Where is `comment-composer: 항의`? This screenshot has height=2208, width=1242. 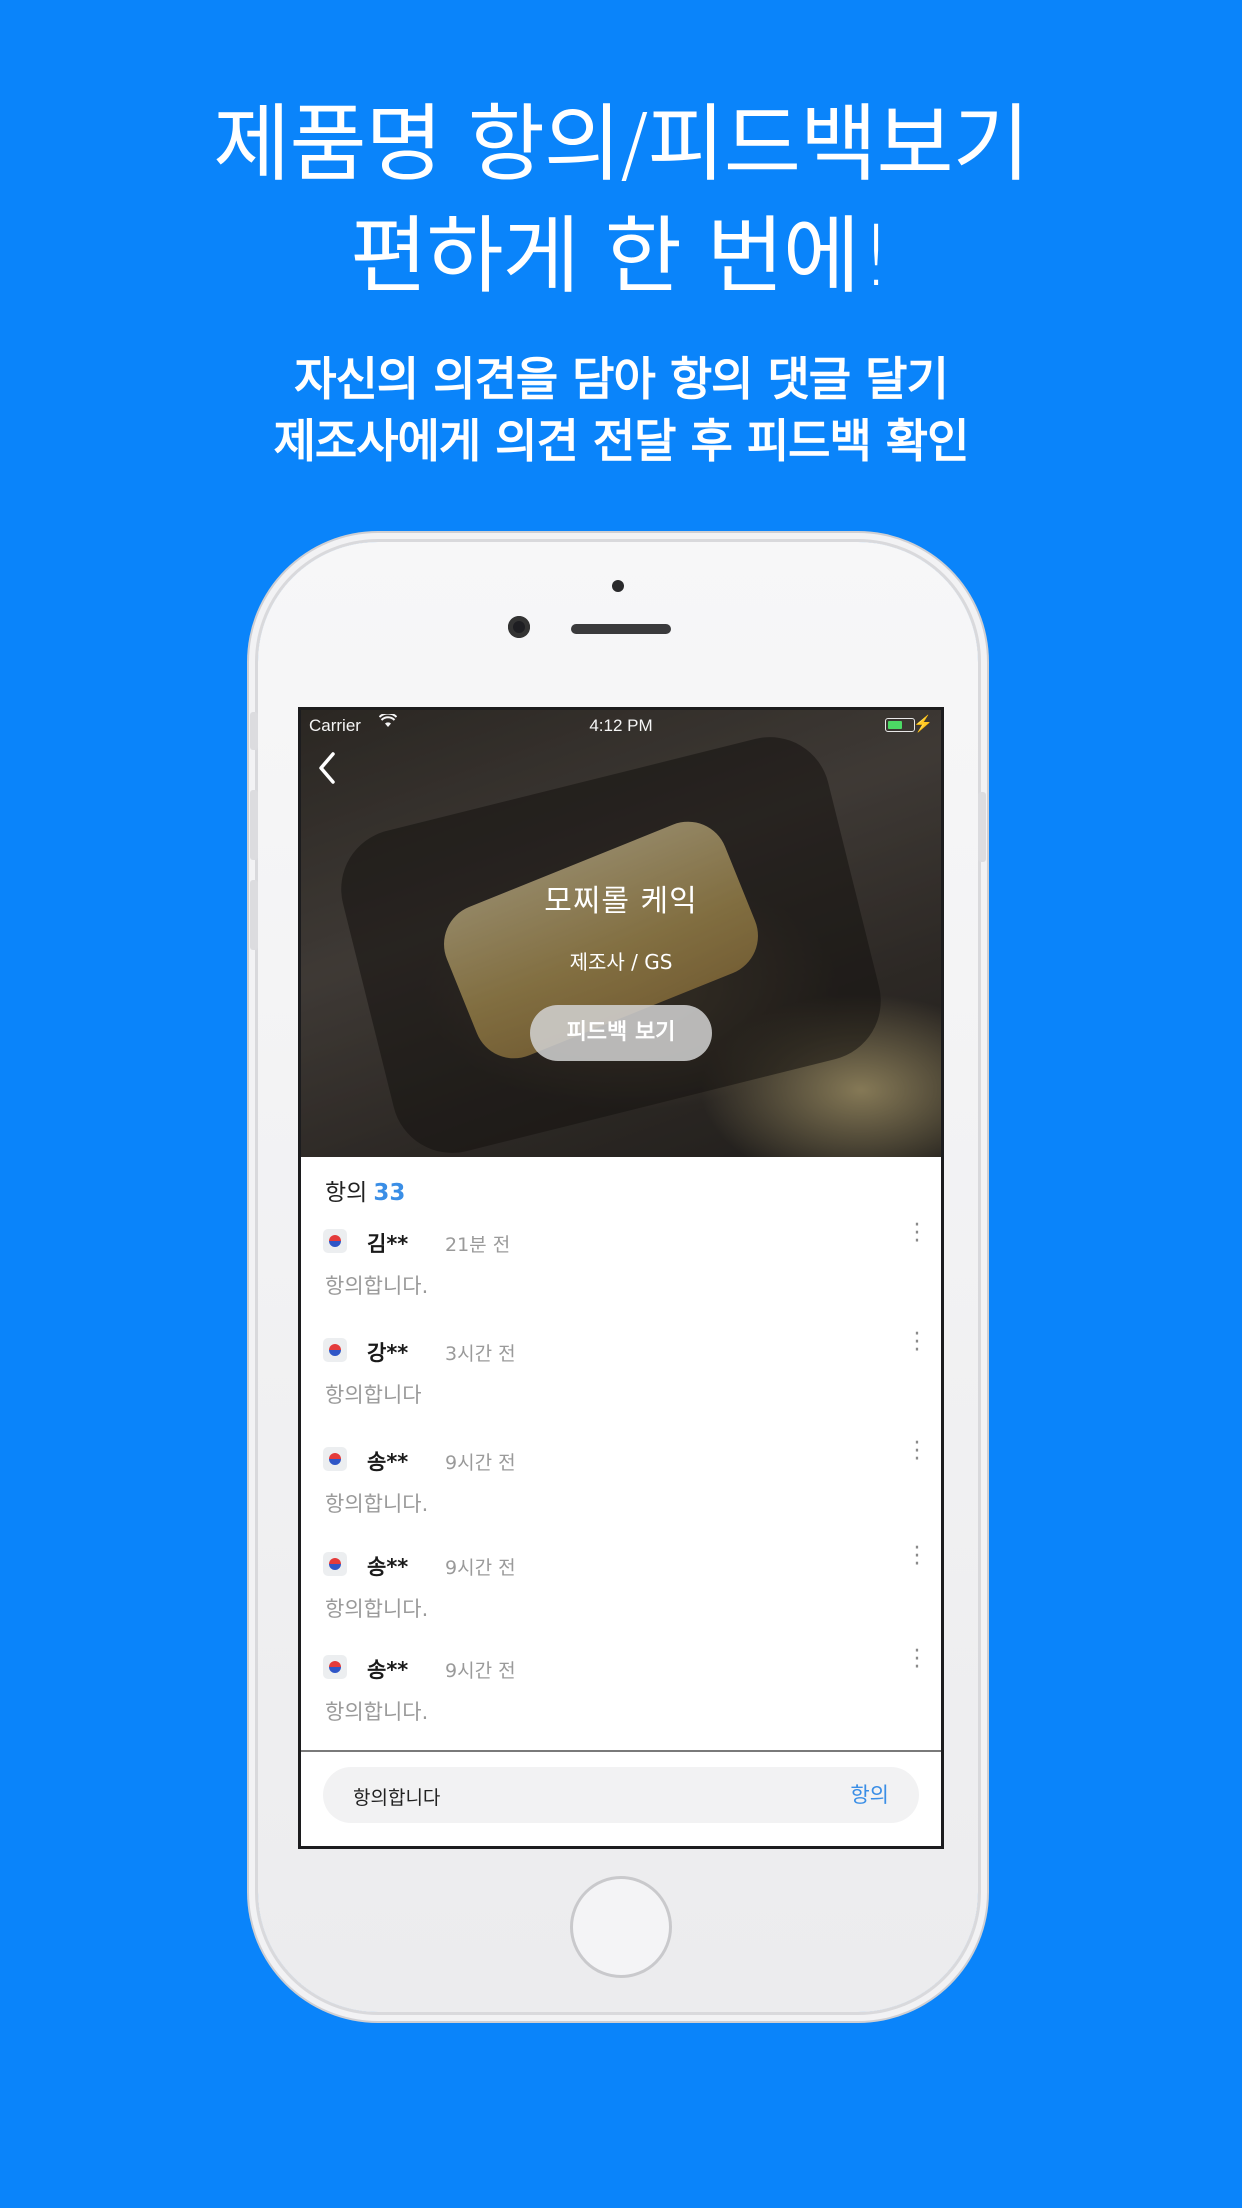 comment-composer: 항의 is located at coordinates (621, 1796).